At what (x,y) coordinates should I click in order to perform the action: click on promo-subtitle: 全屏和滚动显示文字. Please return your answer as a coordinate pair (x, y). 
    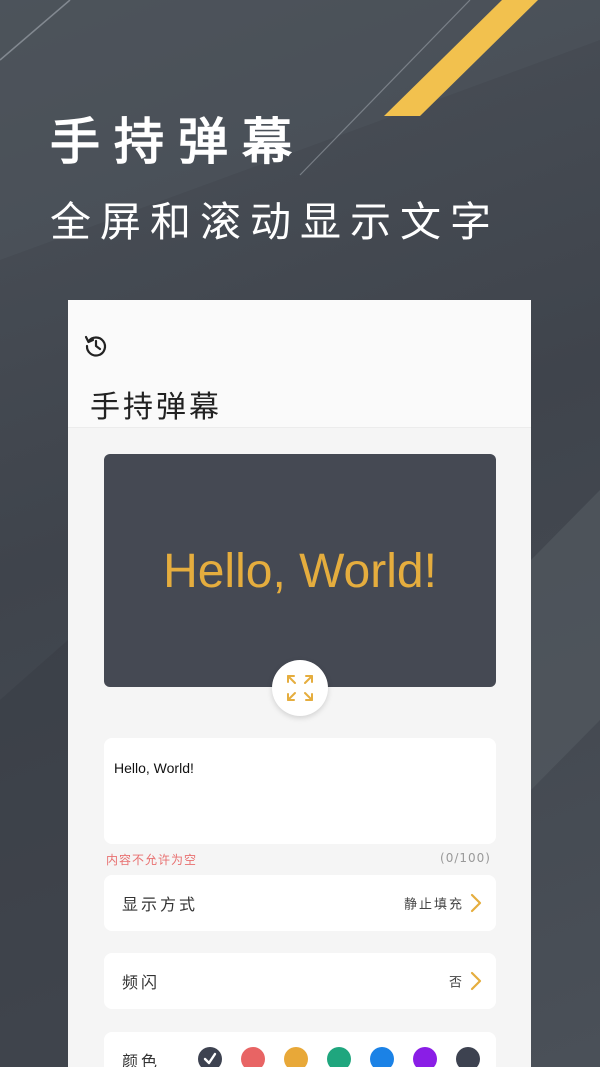
    Looking at the image, I should click on (275, 222).